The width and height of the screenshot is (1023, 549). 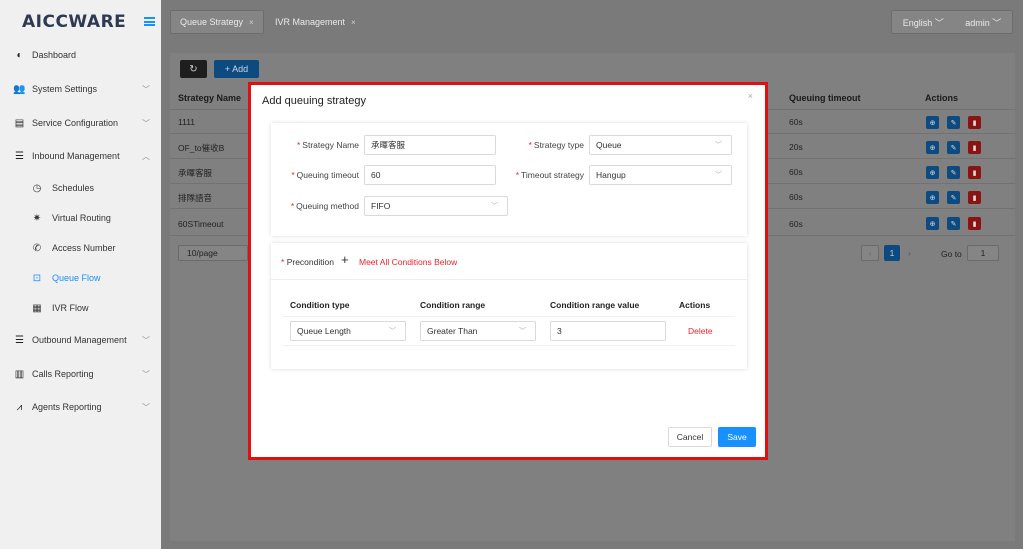 I want to click on table-cell-timeout: 20s, so click(x=796, y=147).